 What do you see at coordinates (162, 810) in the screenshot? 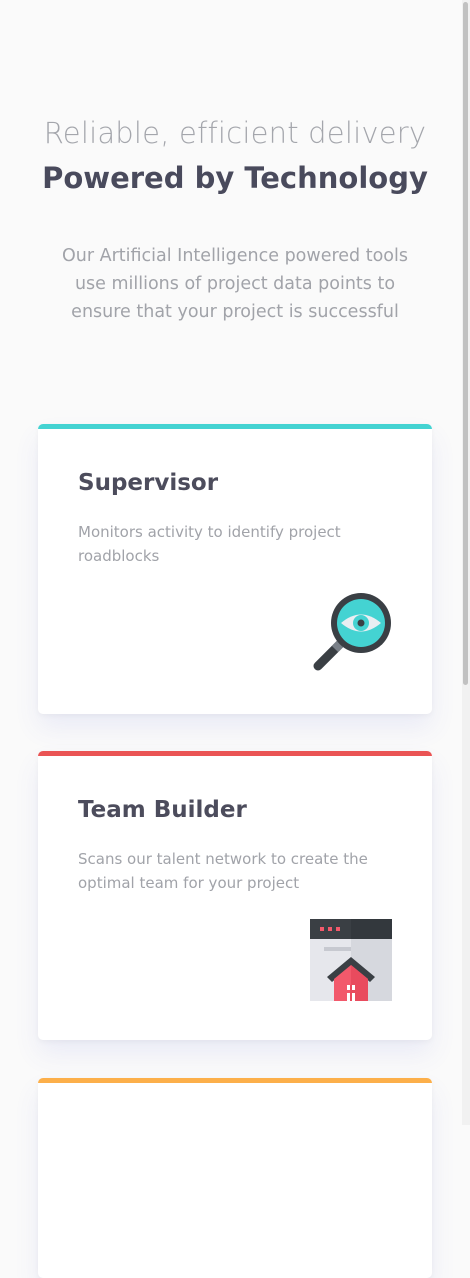
I see `card-title: Team Builder` at bounding box center [162, 810].